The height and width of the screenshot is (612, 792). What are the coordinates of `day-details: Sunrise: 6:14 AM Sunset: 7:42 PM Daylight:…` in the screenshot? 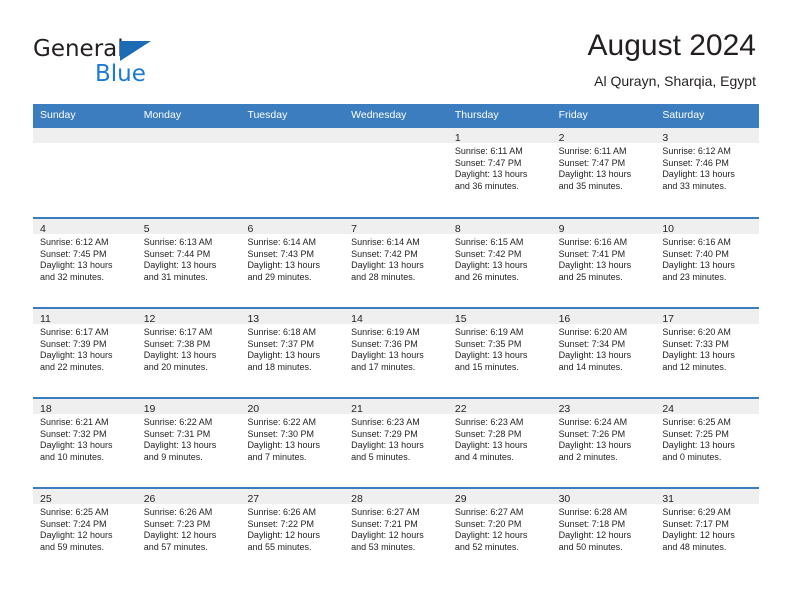 It's located at (396, 258).